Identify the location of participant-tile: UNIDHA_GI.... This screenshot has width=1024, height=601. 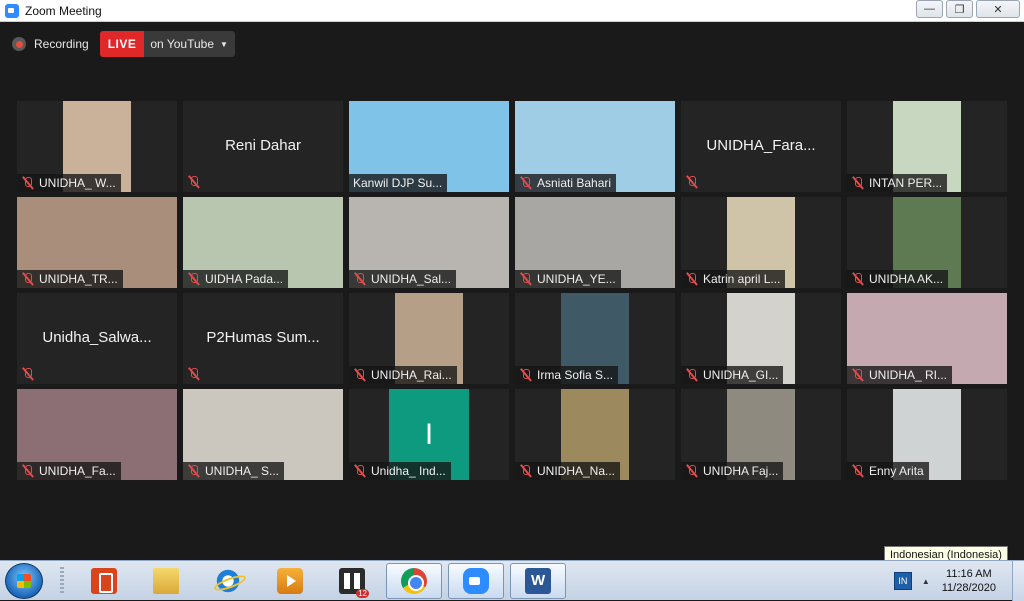
(761, 338).